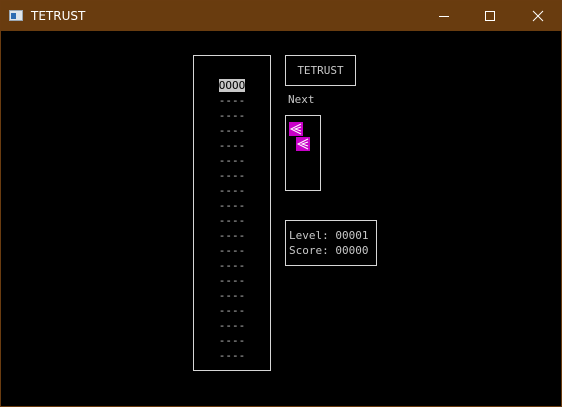 The image size is (562, 407). I want to click on minimize-button, so click(444, 16).